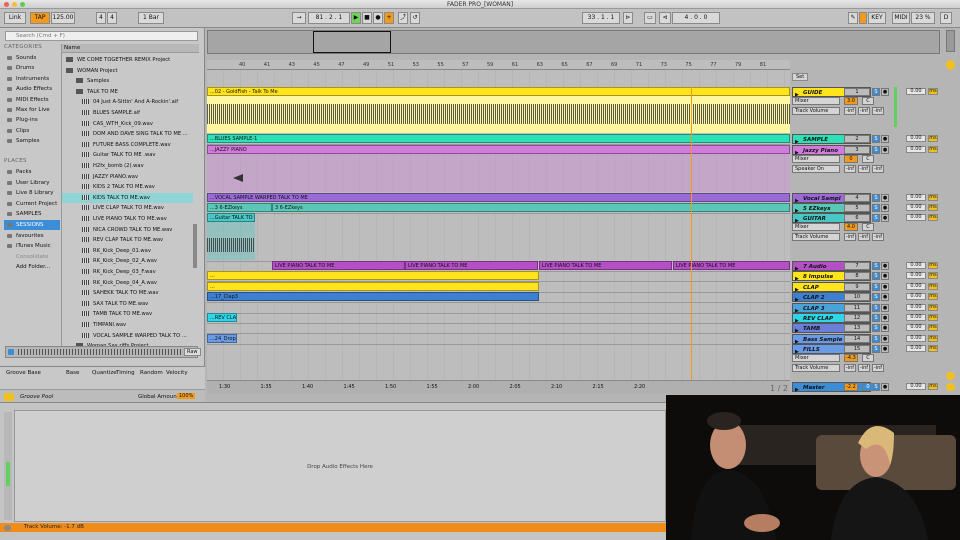 This screenshot has width=960, height=540. Describe the element at coordinates (665, 18) in the screenshot. I see `punch-out-icon: ⊲` at that location.